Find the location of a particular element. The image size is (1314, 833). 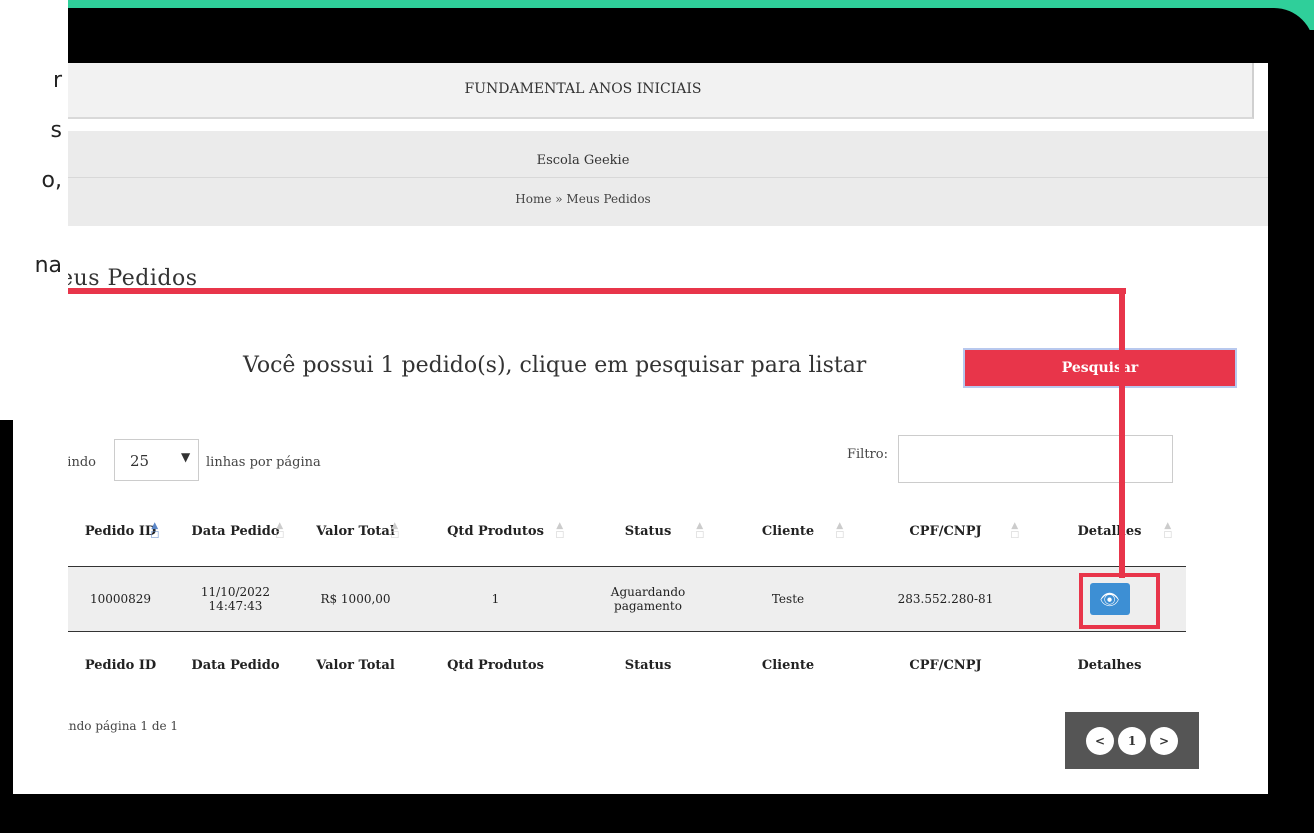

column-header: Pedido ID ▲ □ is located at coordinates (120, 531).